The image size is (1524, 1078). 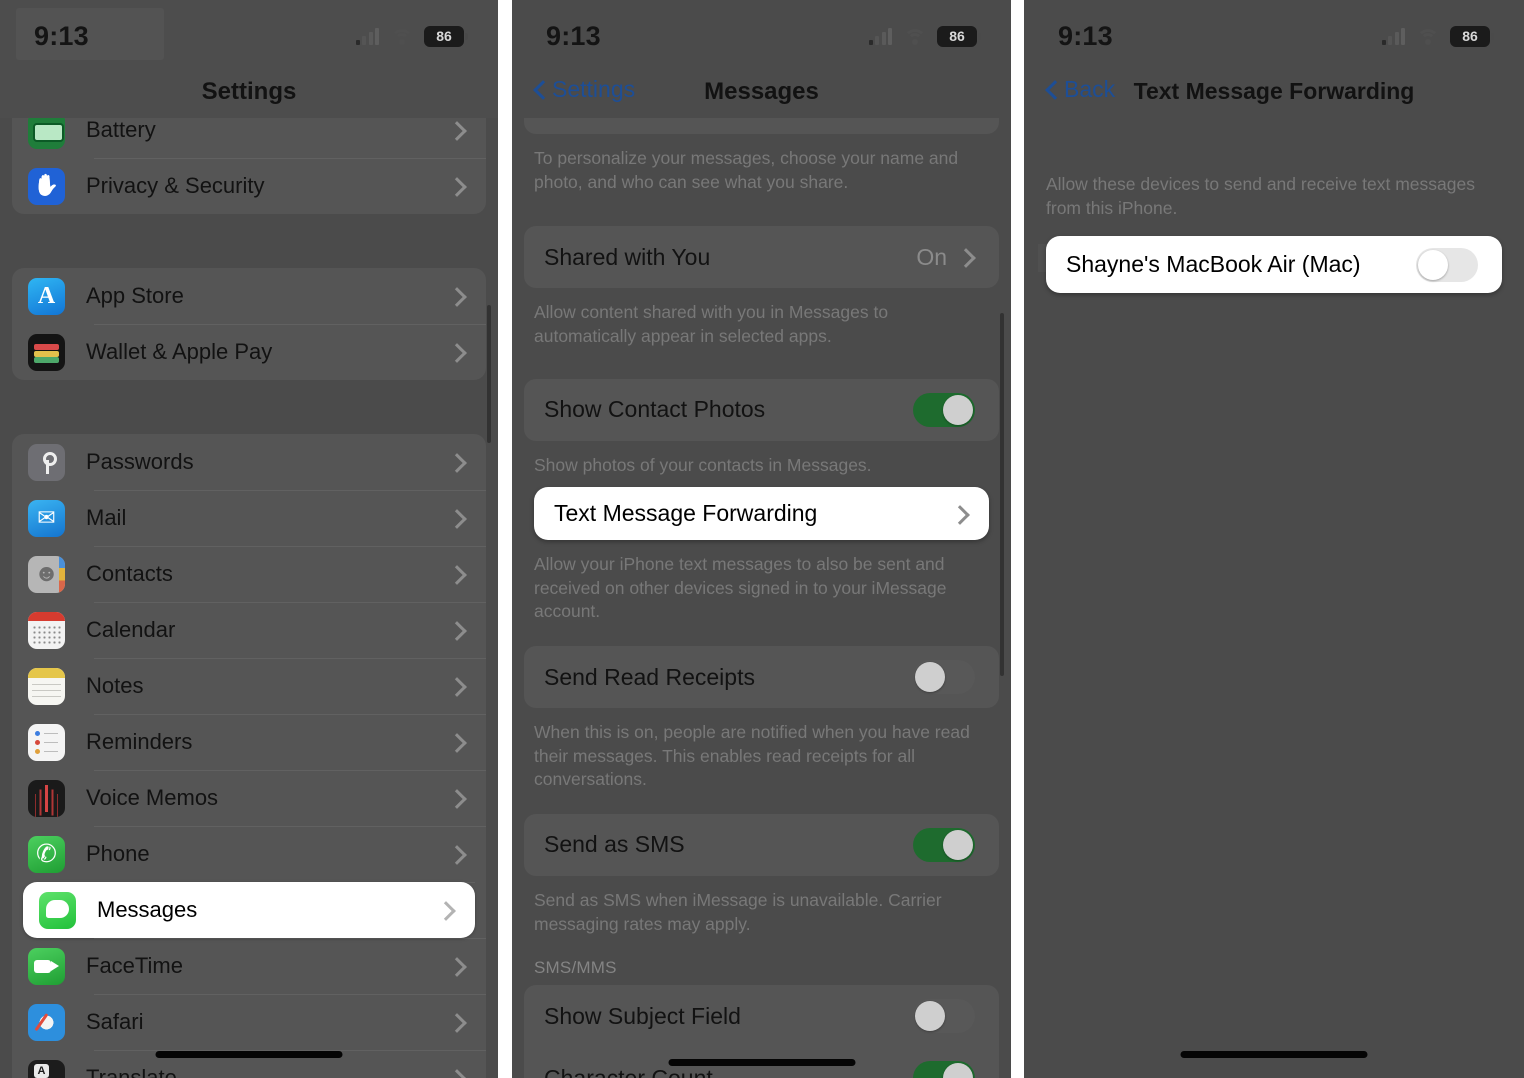 What do you see at coordinates (761, 91) in the screenshot?
I see `page-title: Messages` at bounding box center [761, 91].